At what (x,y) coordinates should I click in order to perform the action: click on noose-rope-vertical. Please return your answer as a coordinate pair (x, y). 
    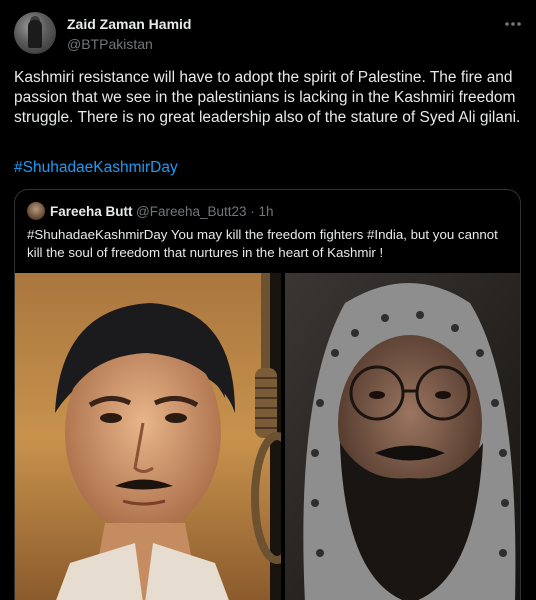
    Looking at the image, I should click on (265, 323).